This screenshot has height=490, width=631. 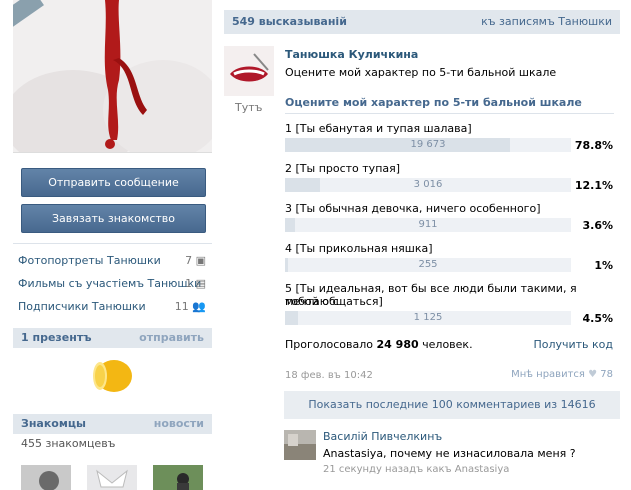 I want to click on link-subscribers-count: 11 👥, so click(x=190, y=306).